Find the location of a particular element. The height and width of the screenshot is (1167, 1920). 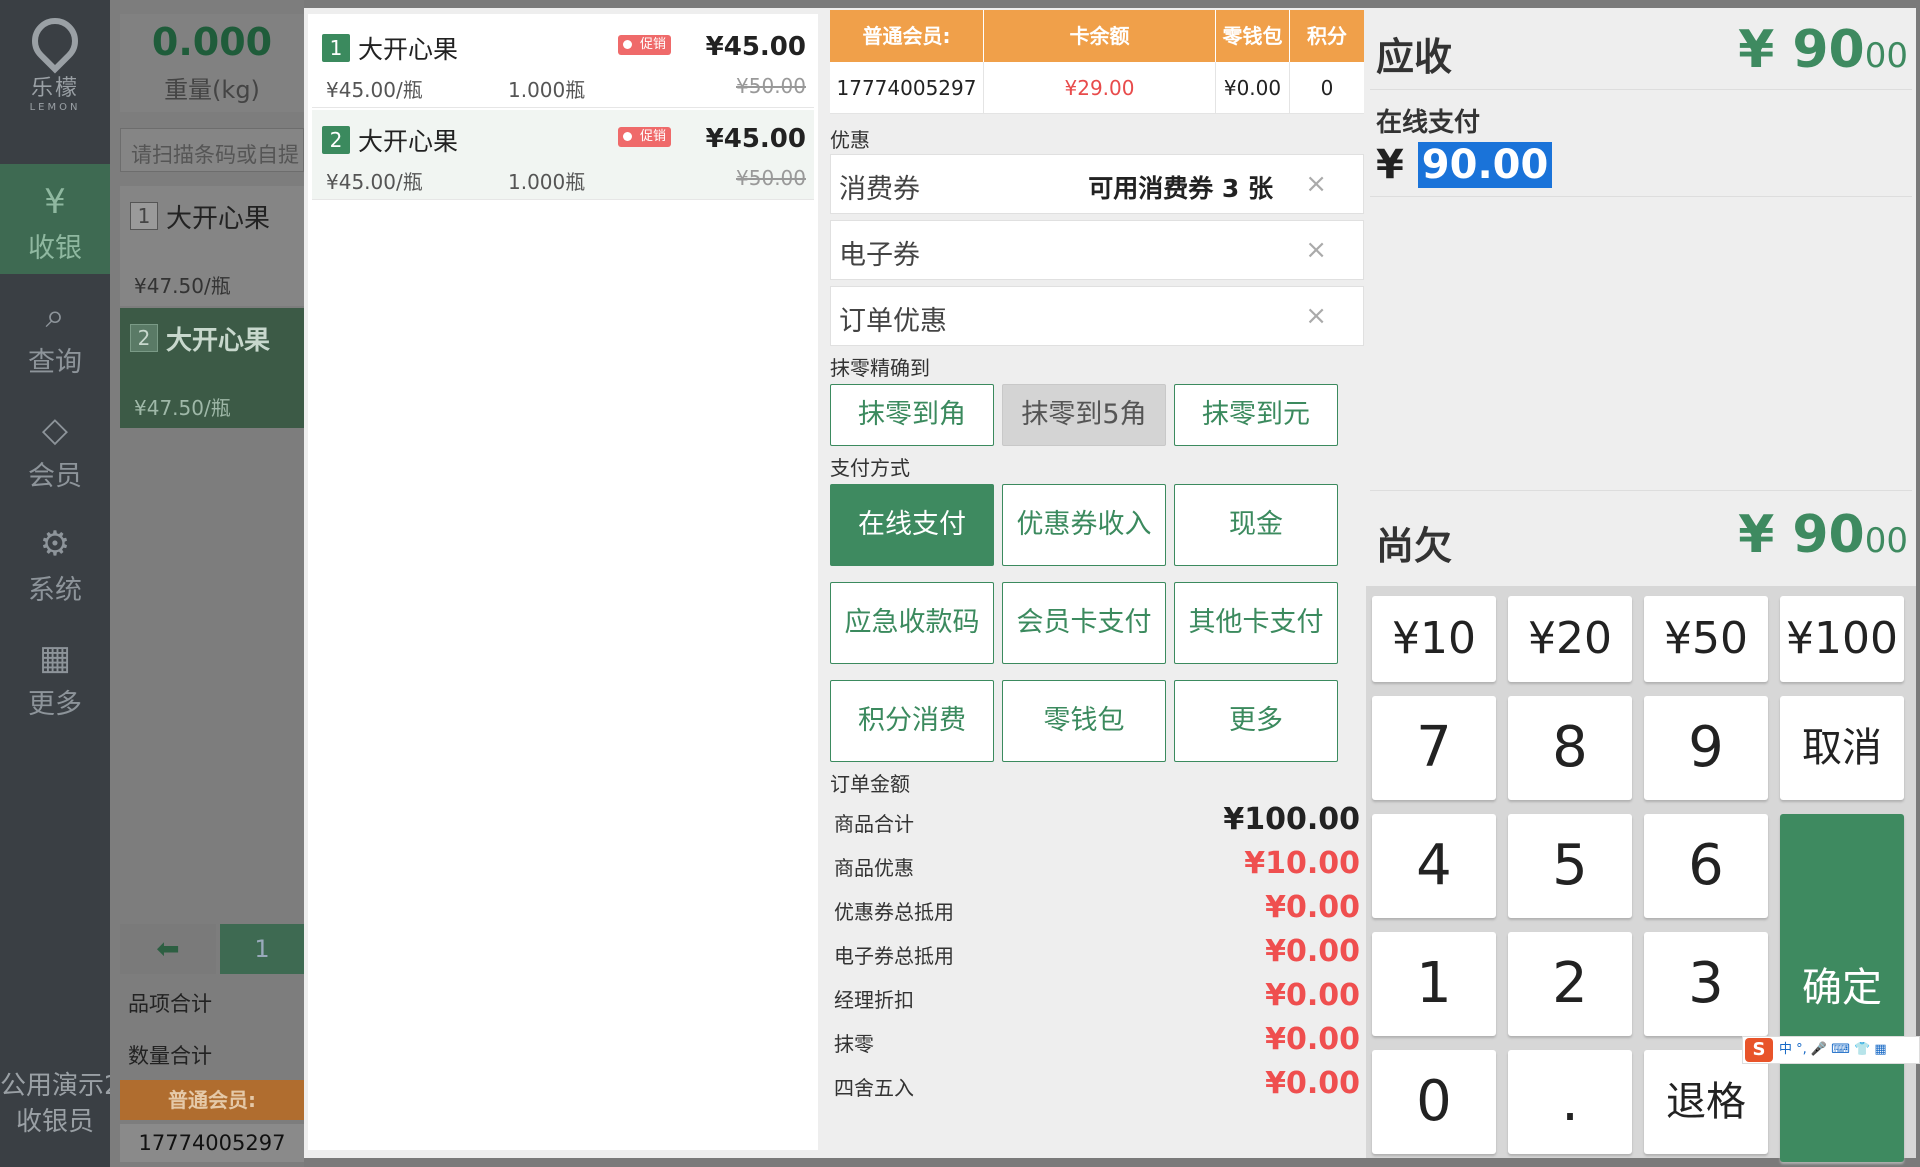

confirm-button: 确定 is located at coordinates (1842, 988).